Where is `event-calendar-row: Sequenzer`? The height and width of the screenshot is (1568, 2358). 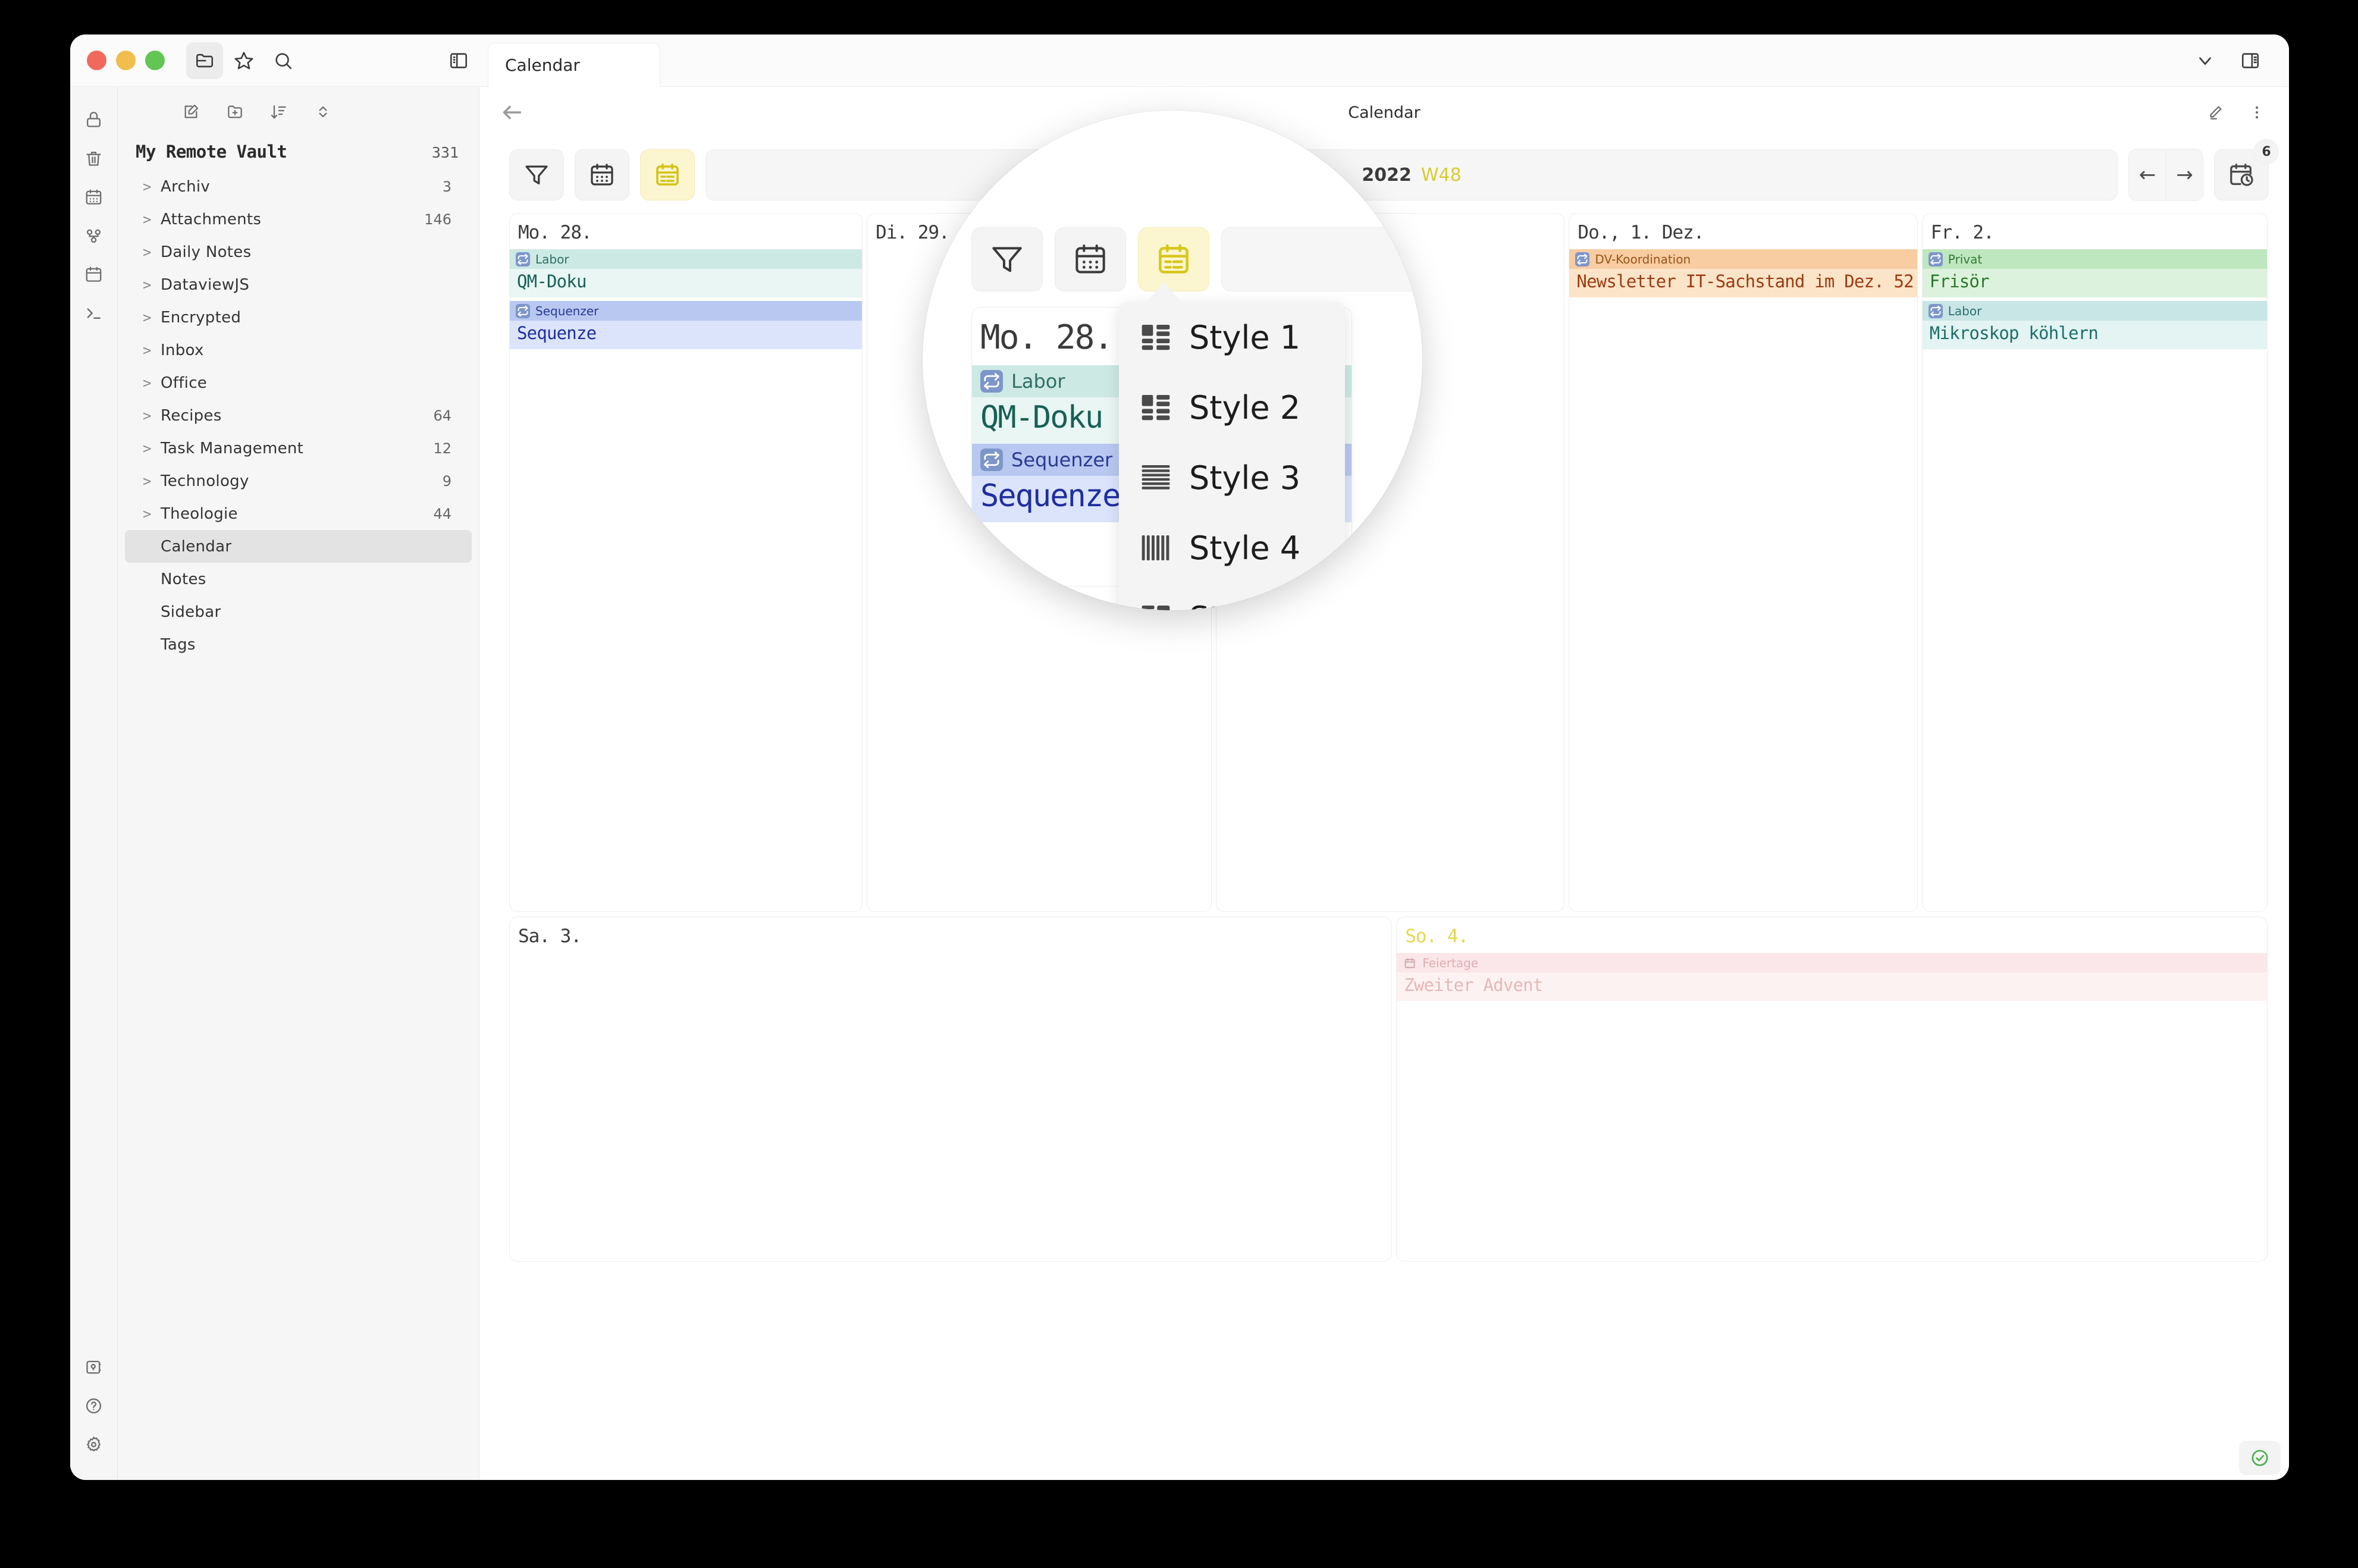
event-calendar-row: Sequenzer is located at coordinates (686, 311).